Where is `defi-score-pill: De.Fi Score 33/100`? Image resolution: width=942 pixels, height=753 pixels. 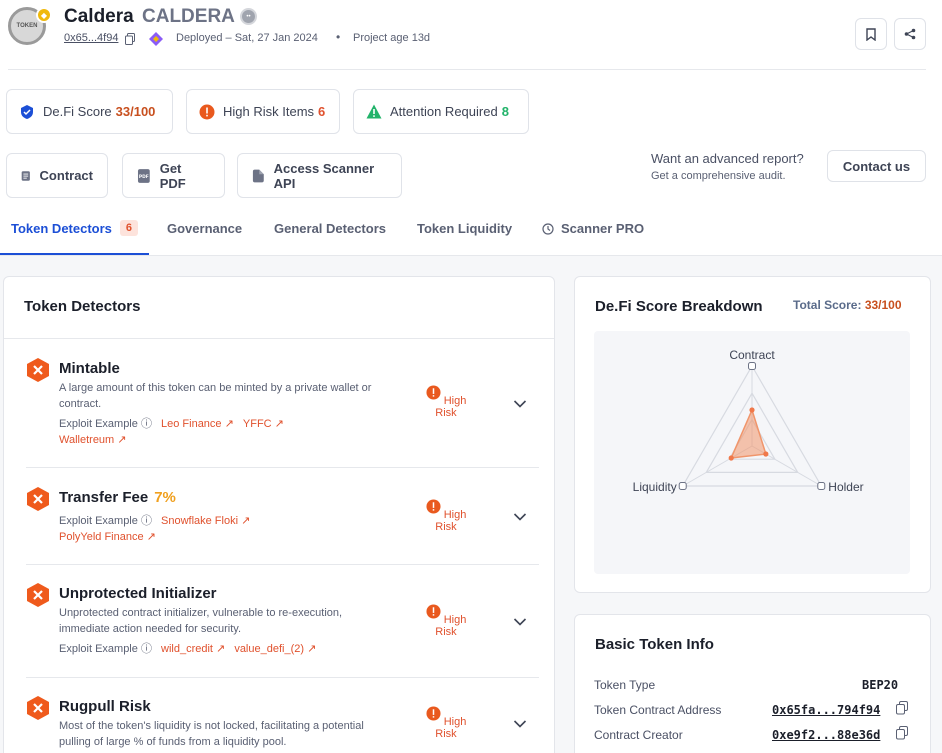 defi-score-pill: De.Fi Score 33/100 is located at coordinates (89, 111).